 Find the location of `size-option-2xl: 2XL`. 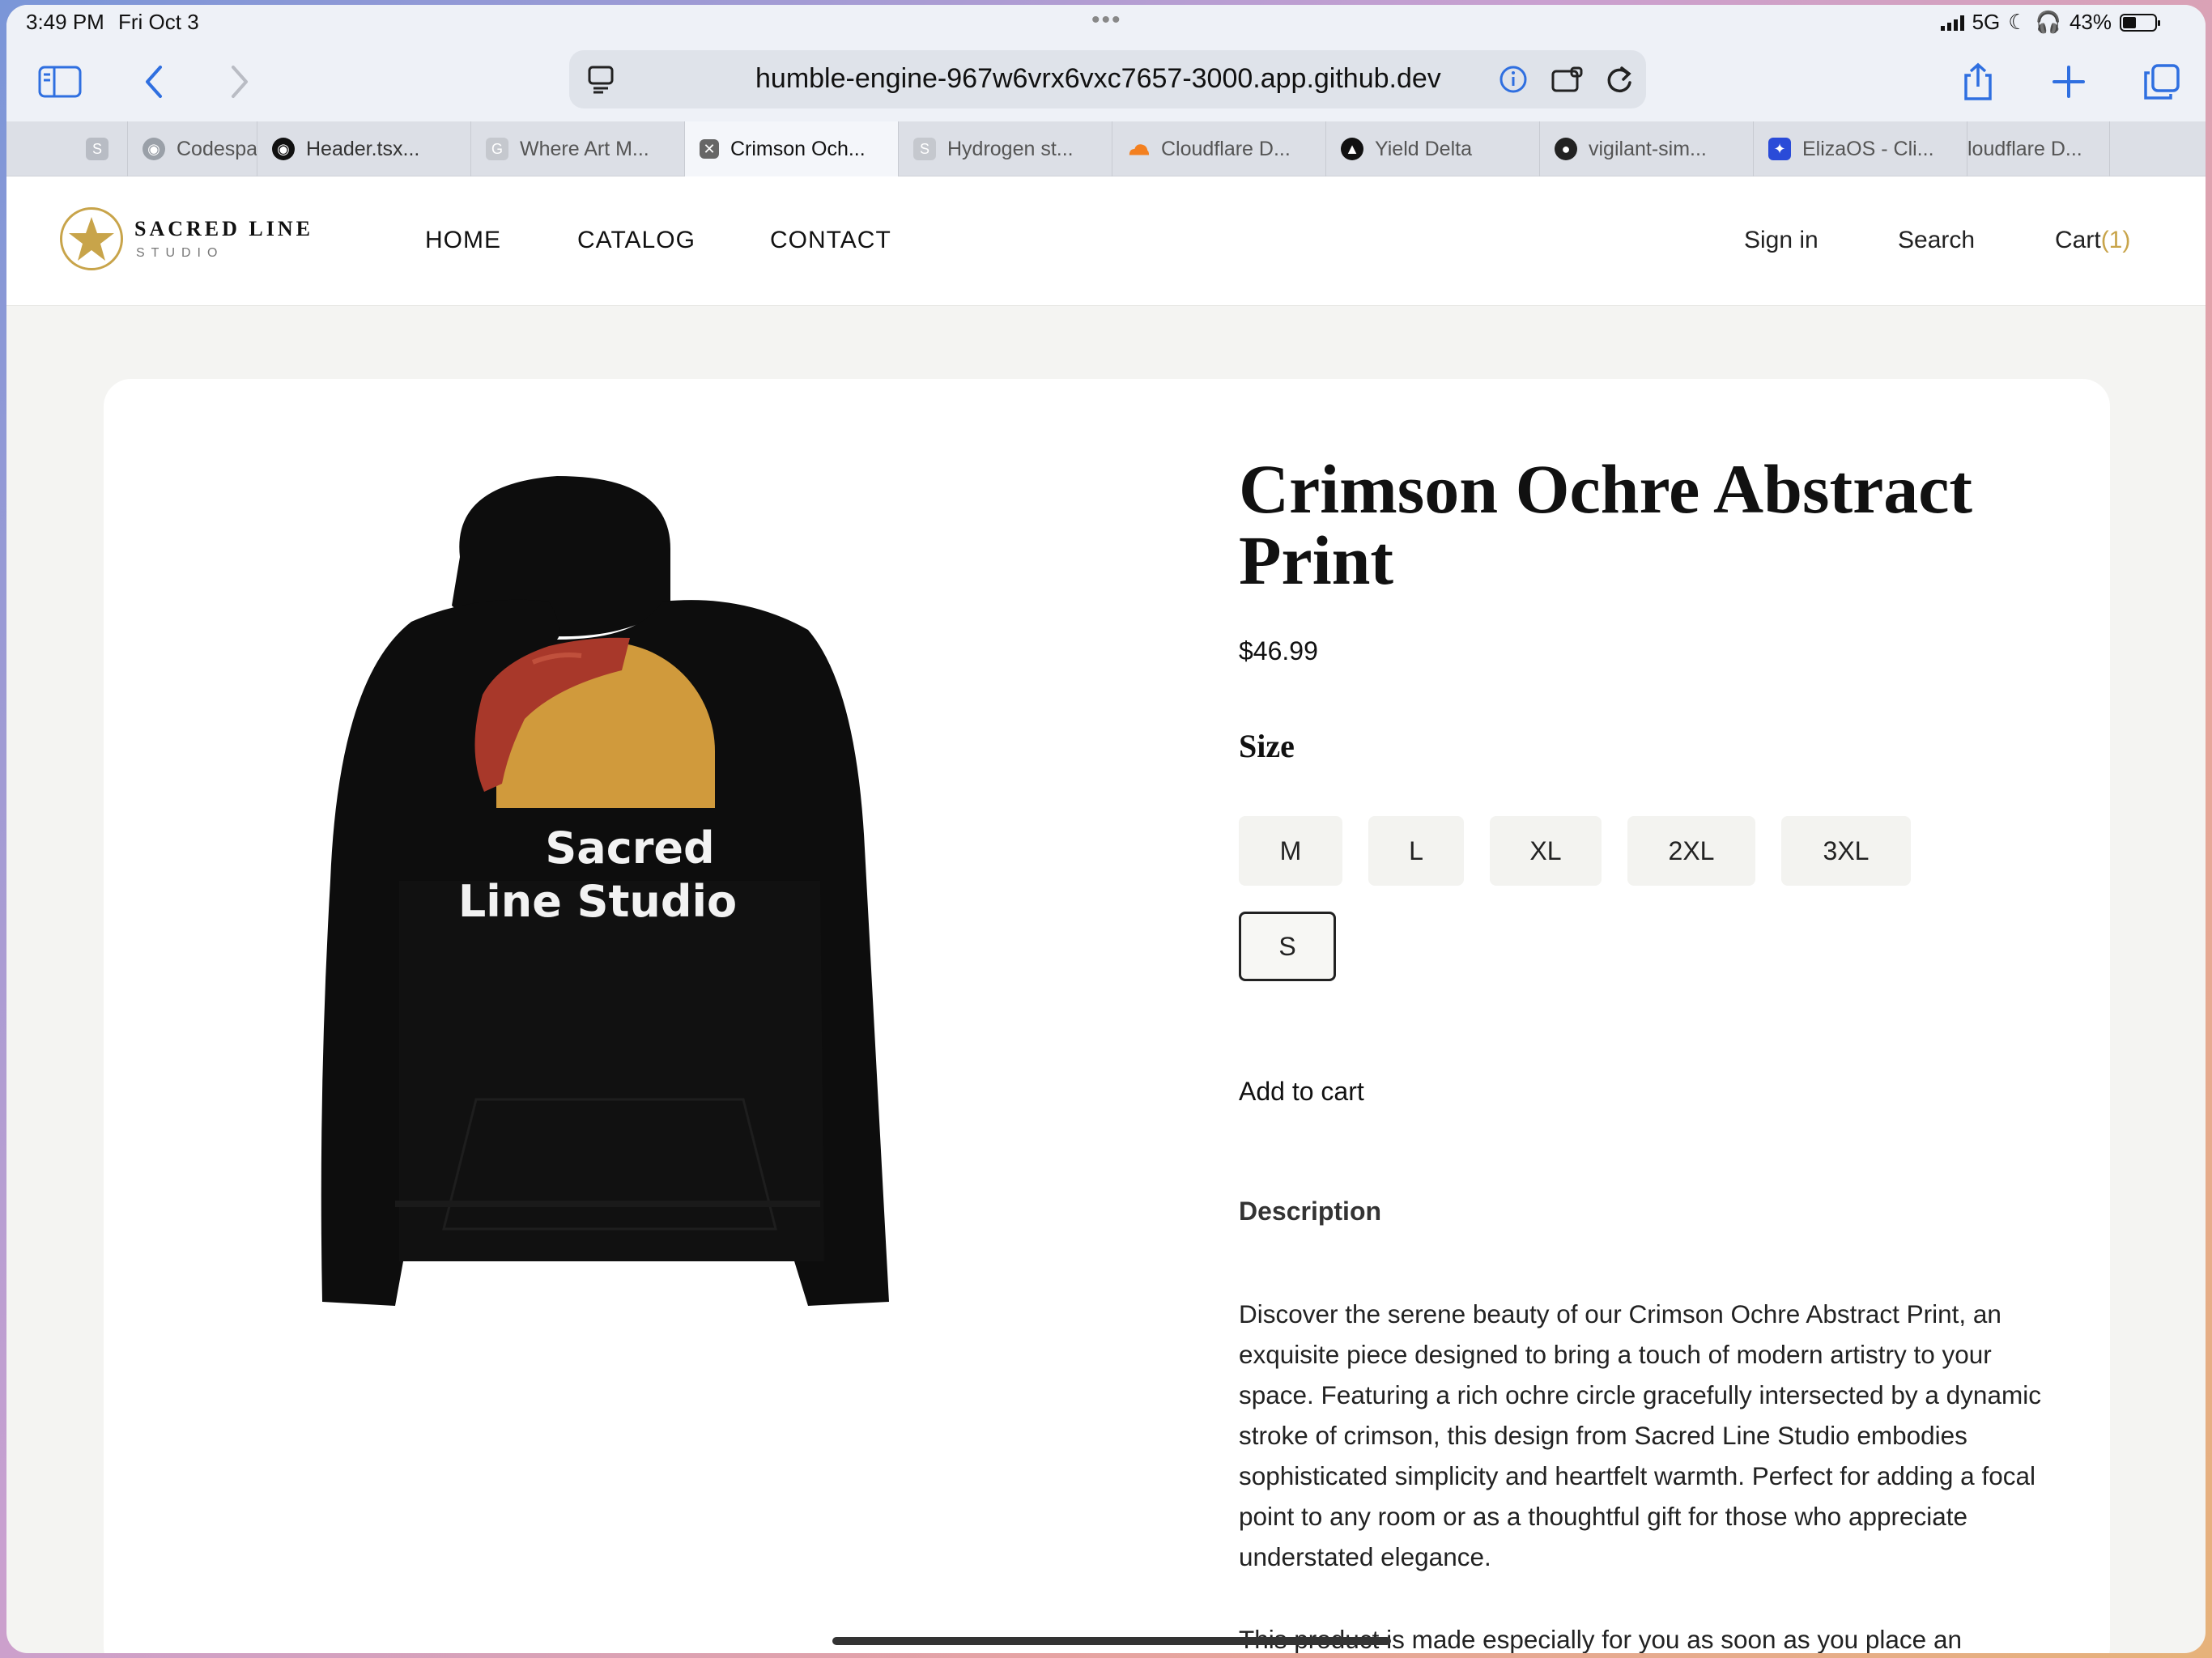

size-option-2xl: 2XL is located at coordinates (1691, 851).